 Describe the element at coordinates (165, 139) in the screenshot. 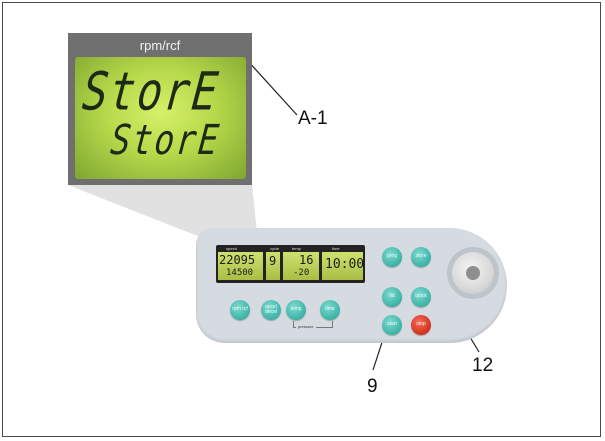

I see `lcd-line-2: StorE` at that location.